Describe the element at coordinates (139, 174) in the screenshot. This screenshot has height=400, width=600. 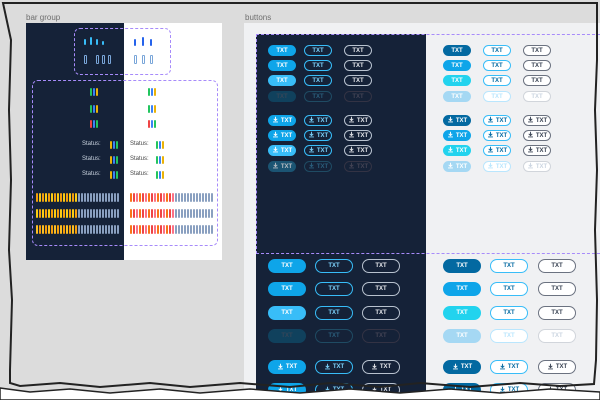
I see `status-label: Status:` at that location.